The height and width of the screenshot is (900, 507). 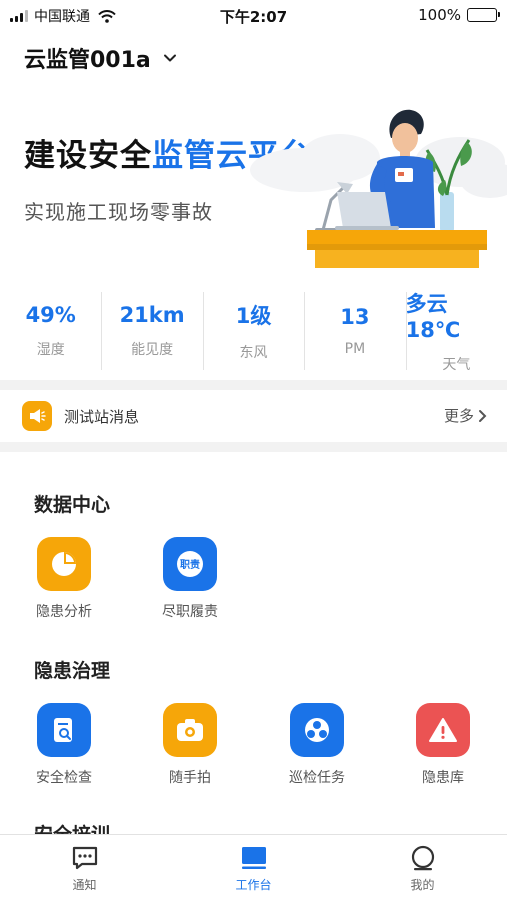 I want to click on inspection-icon, so click(x=64, y=730).